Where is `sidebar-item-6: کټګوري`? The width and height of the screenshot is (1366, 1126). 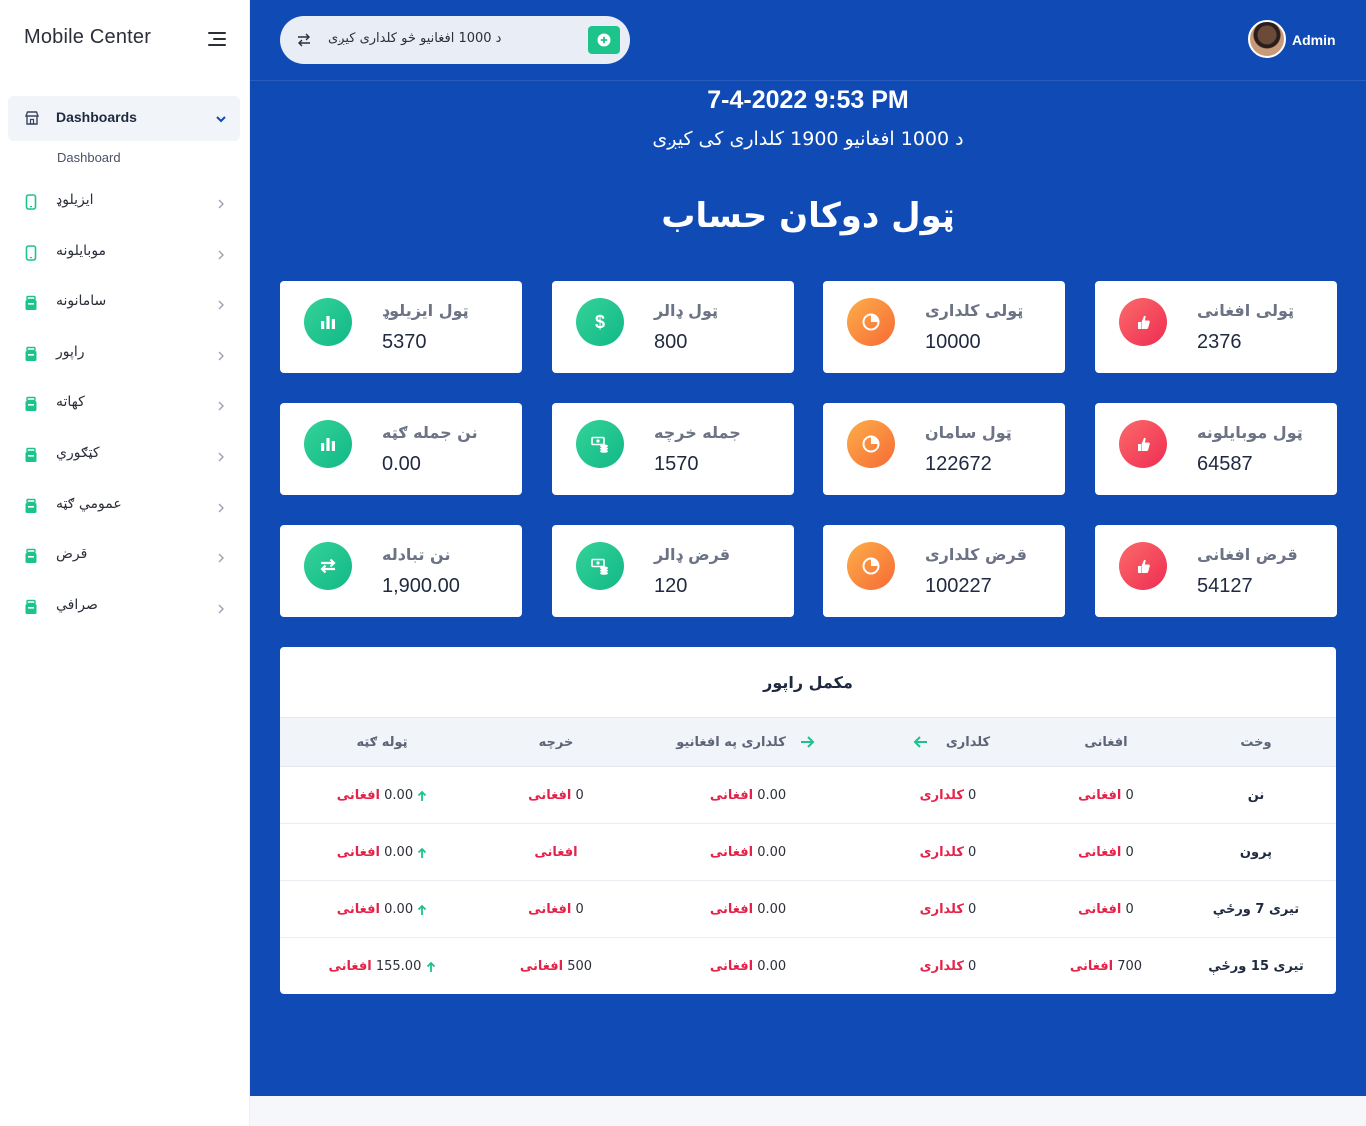 sidebar-item-6: کټګوري is located at coordinates (124, 455).